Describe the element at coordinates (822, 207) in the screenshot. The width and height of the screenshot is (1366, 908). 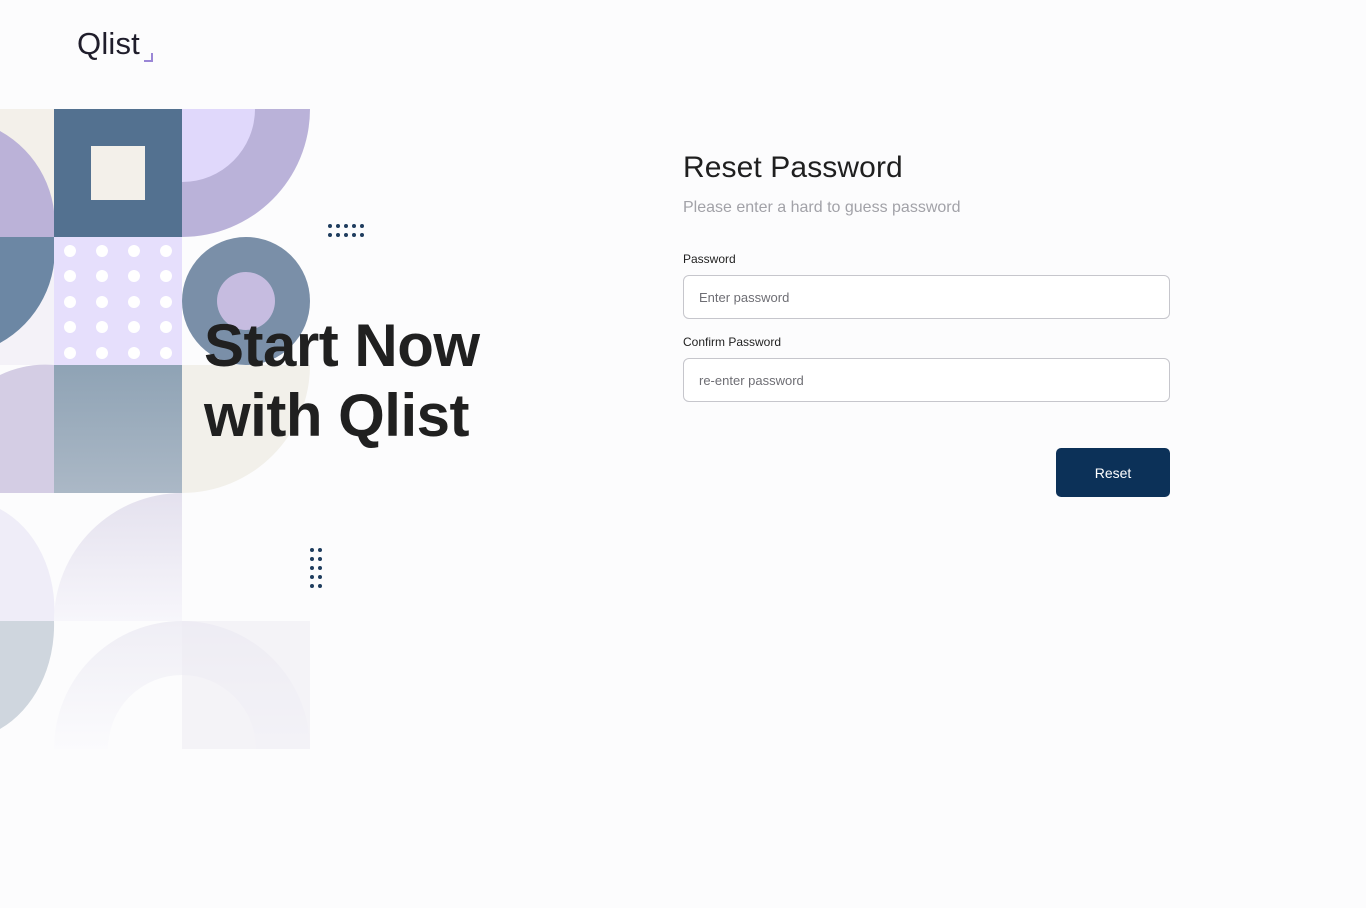
I see `form-subtitle: Please enter a hard to guess password` at that location.